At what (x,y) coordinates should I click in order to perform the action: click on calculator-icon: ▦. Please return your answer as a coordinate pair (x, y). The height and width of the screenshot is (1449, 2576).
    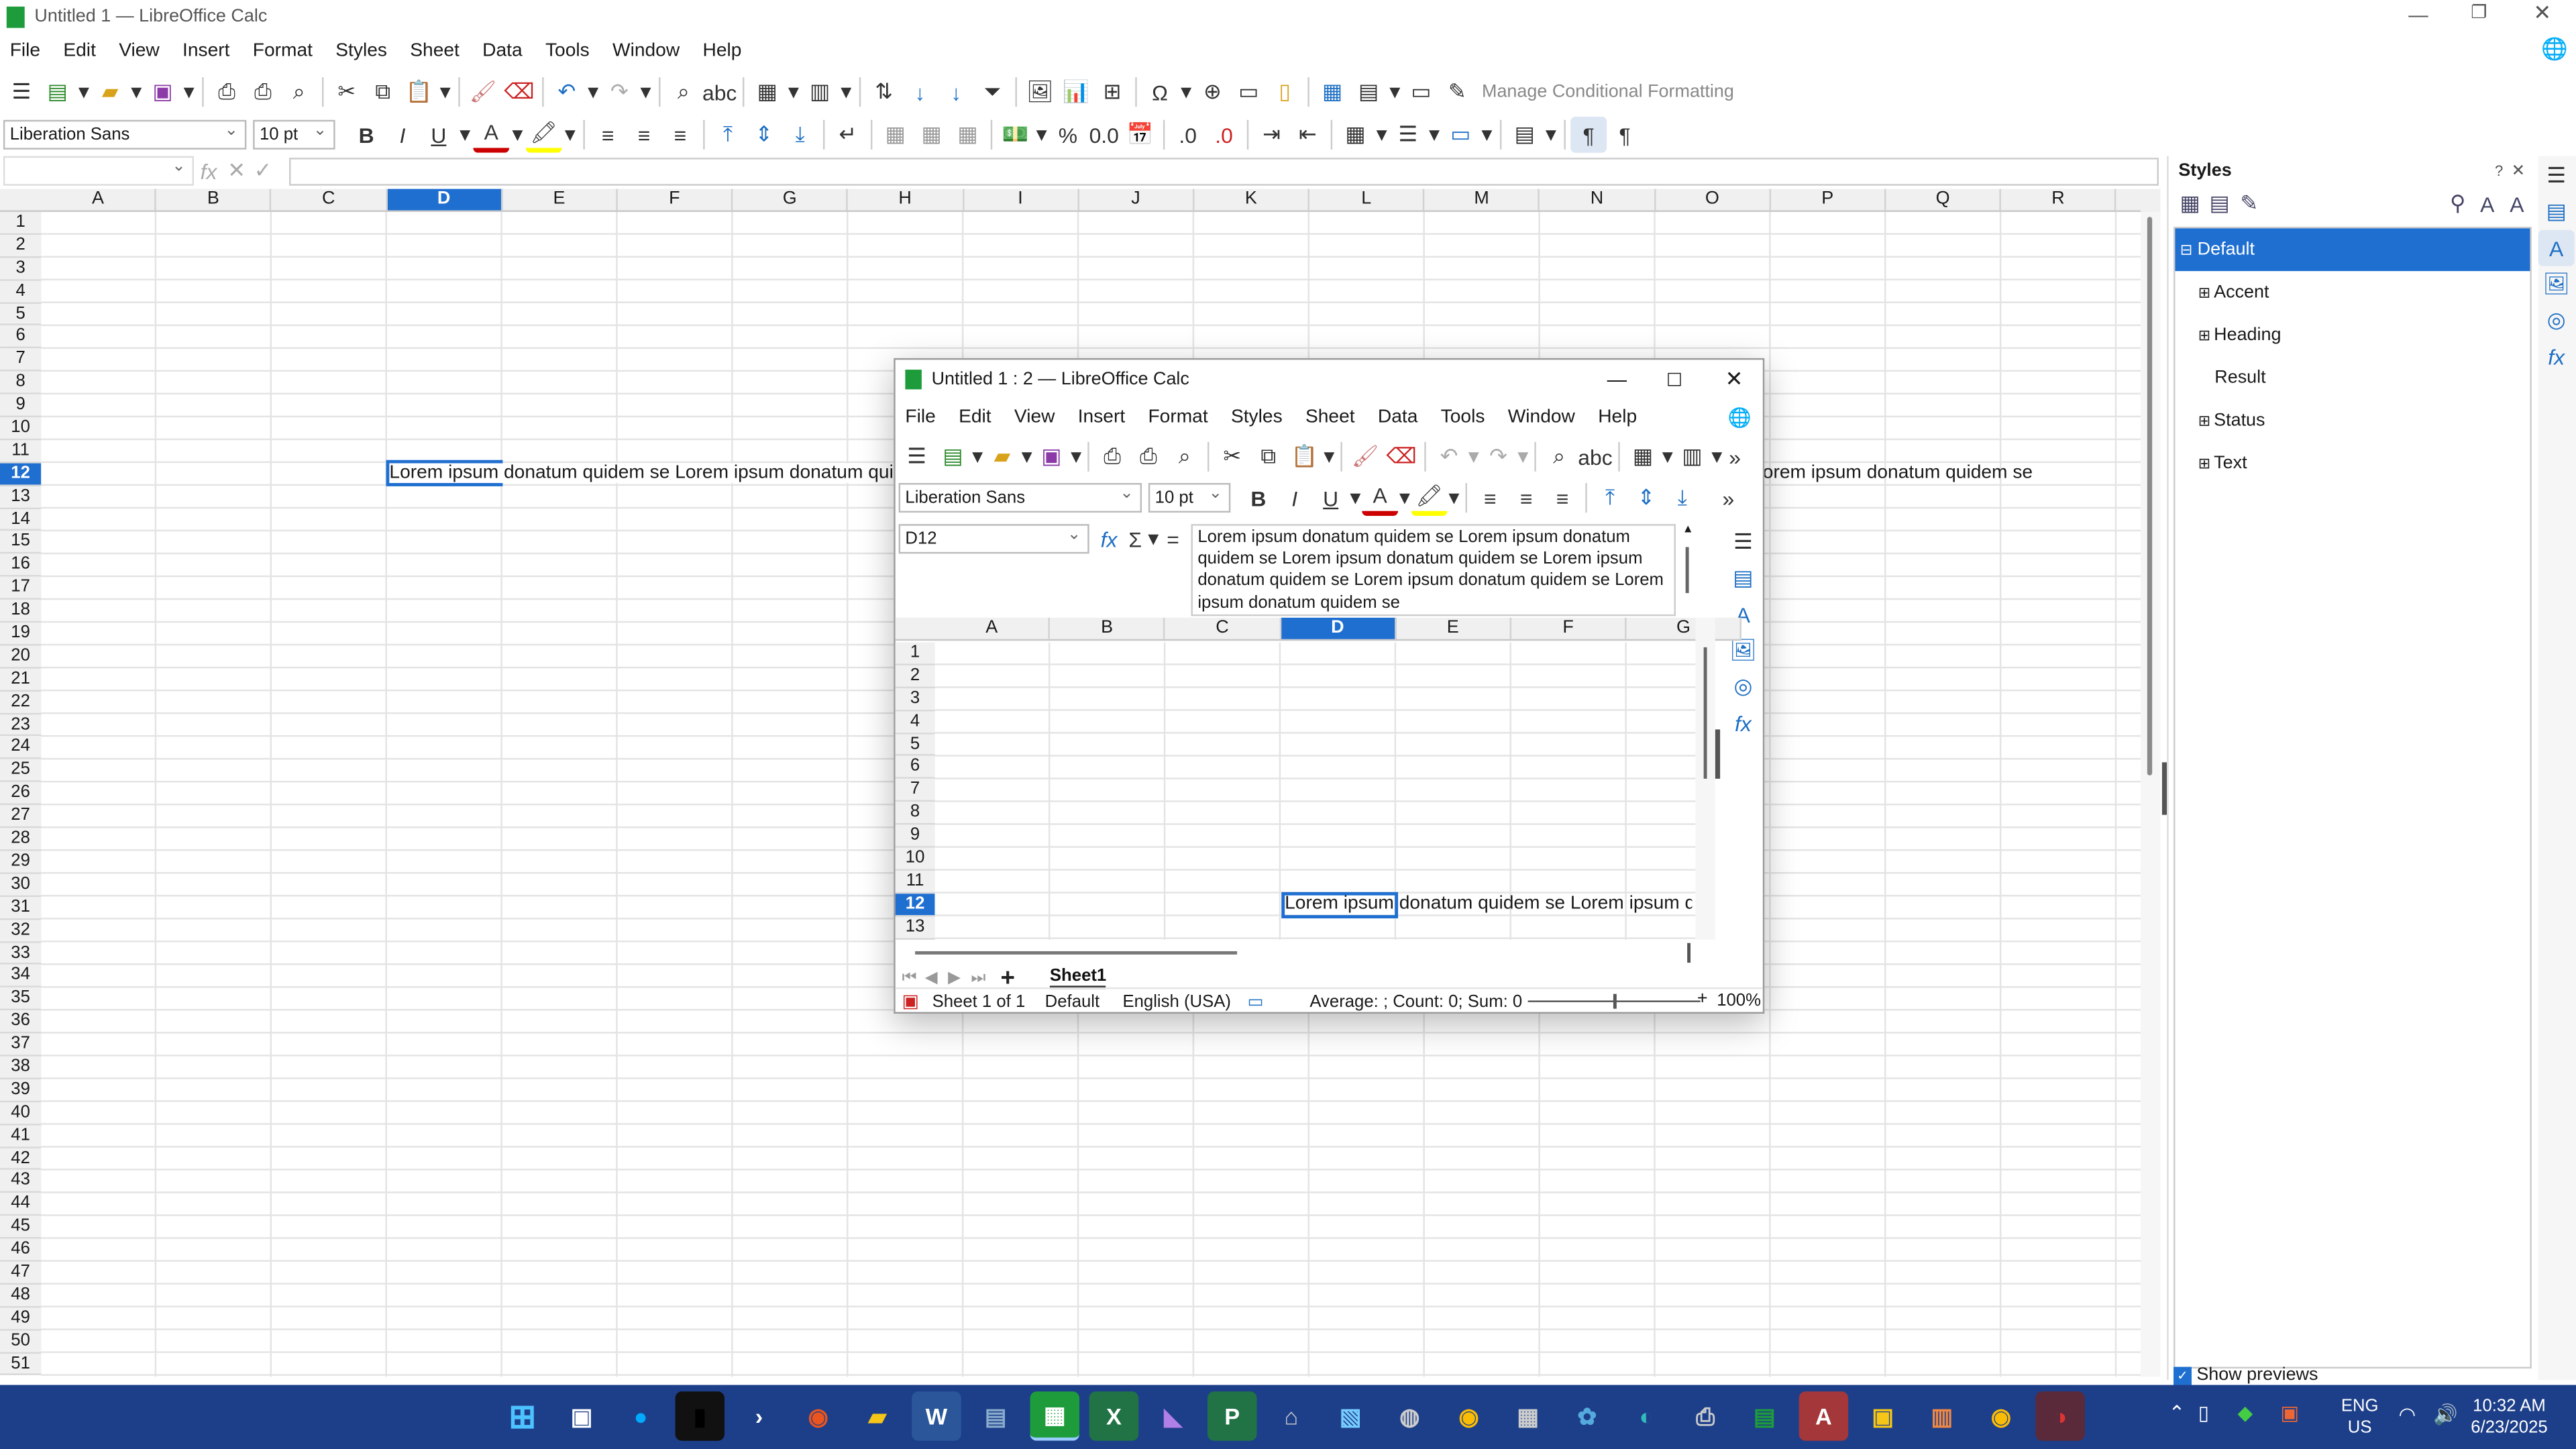
    Looking at the image, I should click on (1527, 1415).